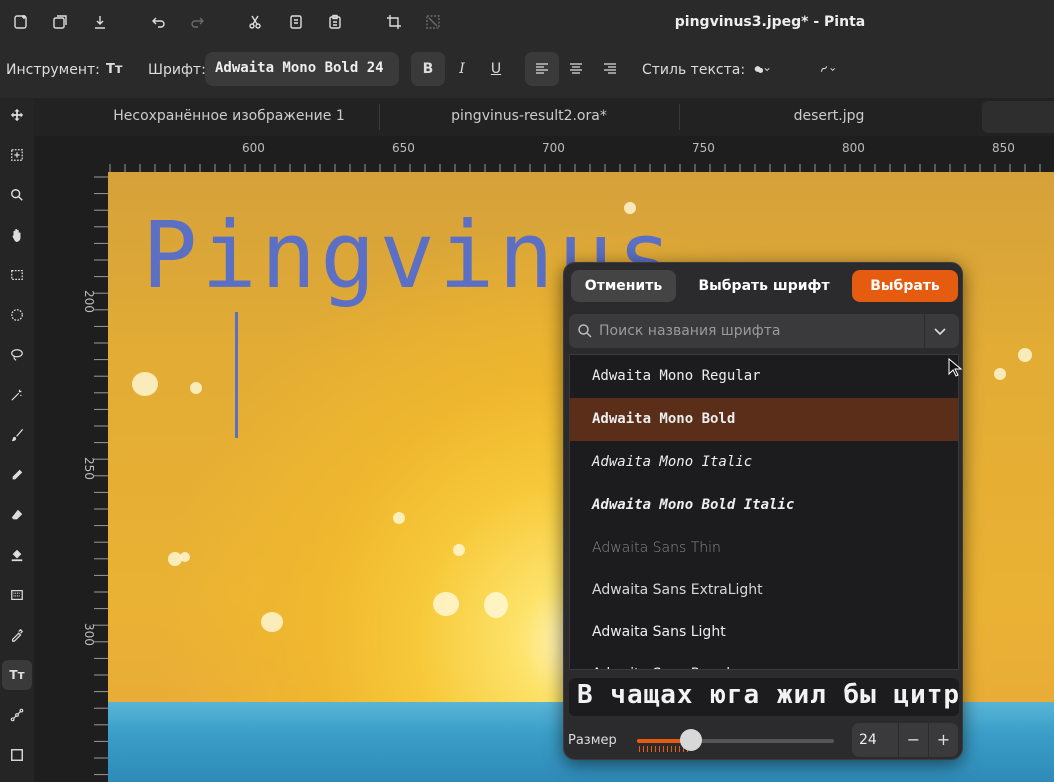 The height and width of the screenshot is (782, 1054). I want to click on zoom-tool, so click(17, 195).